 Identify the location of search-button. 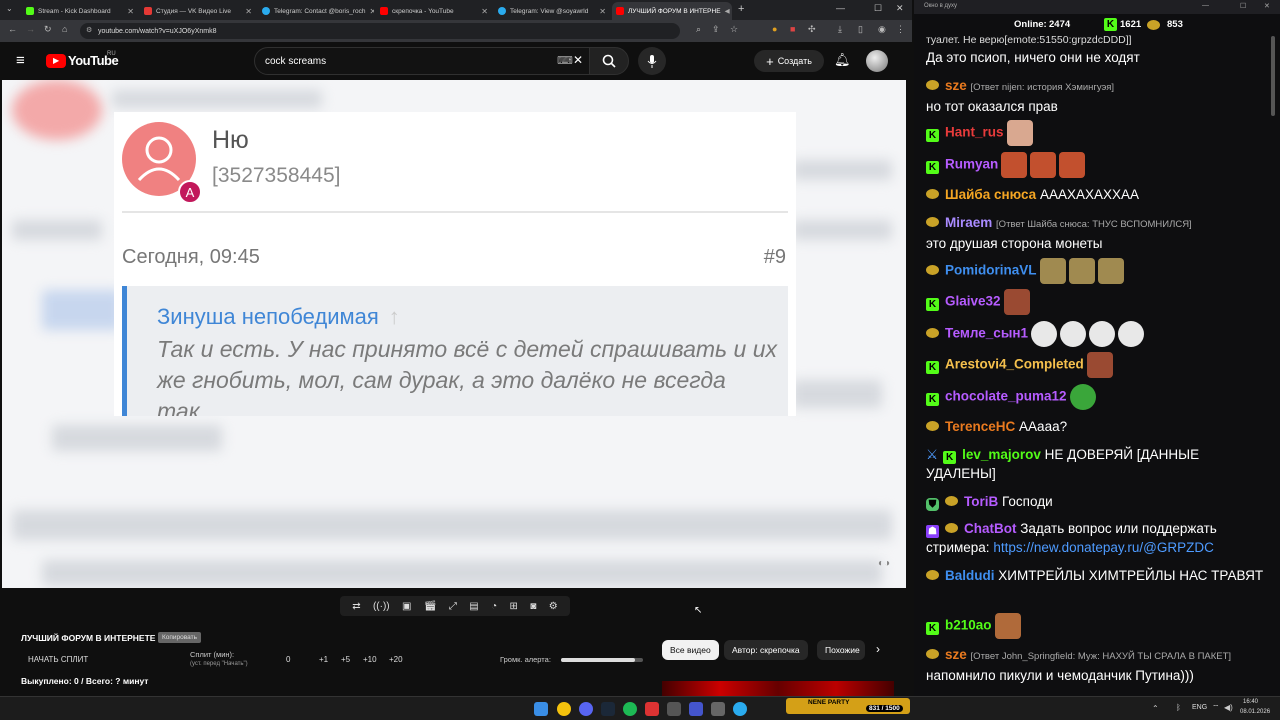
(609, 61).